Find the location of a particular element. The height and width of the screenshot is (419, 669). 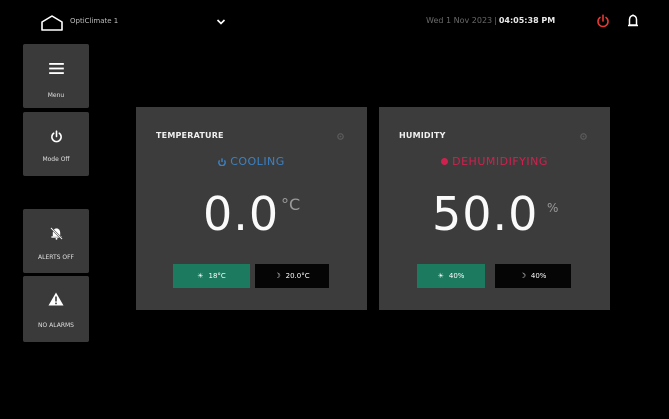

temperature-value: 0.0 is located at coordinates (241, 214).